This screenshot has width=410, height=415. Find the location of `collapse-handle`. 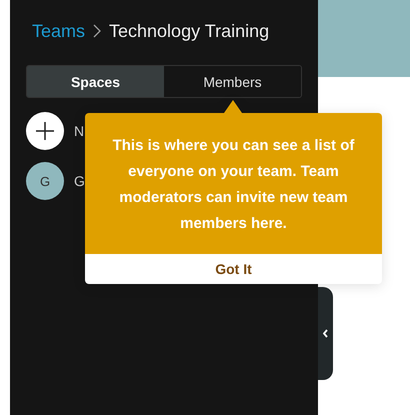

collapse-handle is located at coordinates (325, 333).